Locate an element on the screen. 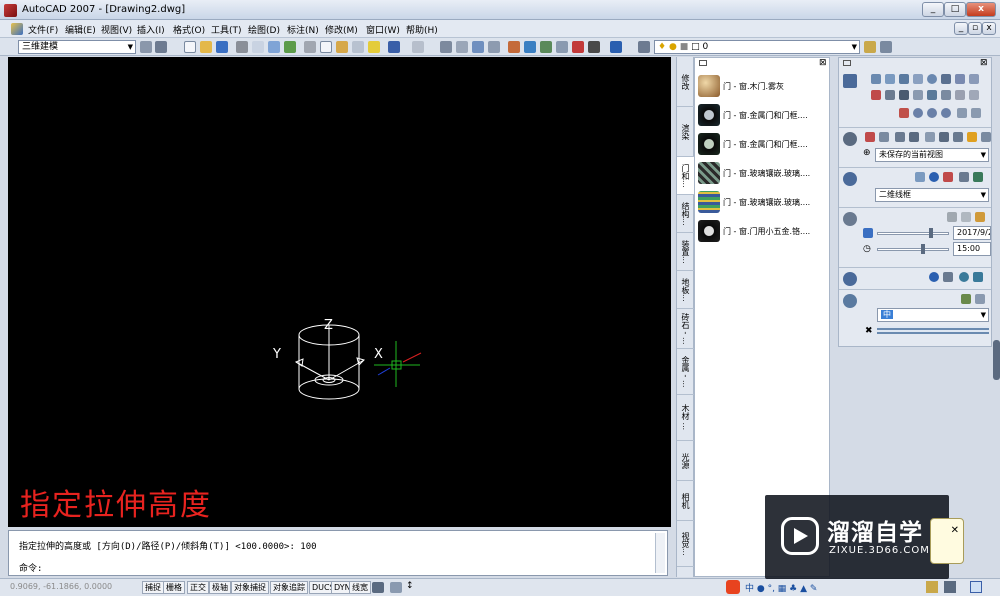  sheet-set-icon is located at coordinates (562, 47).